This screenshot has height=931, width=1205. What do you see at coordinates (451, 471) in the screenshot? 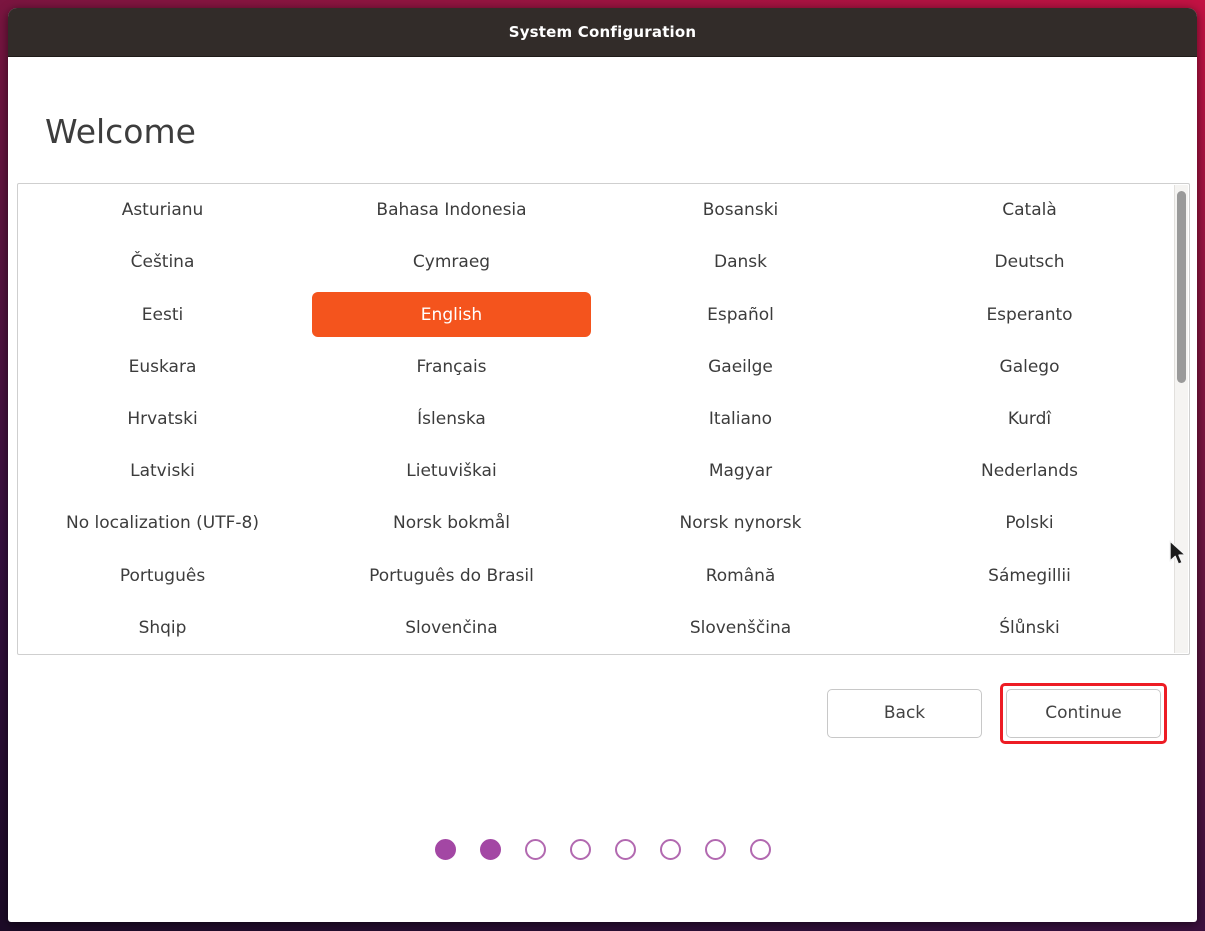
I see `language-option: Lietuviškai` at bounding box center [451, 471].